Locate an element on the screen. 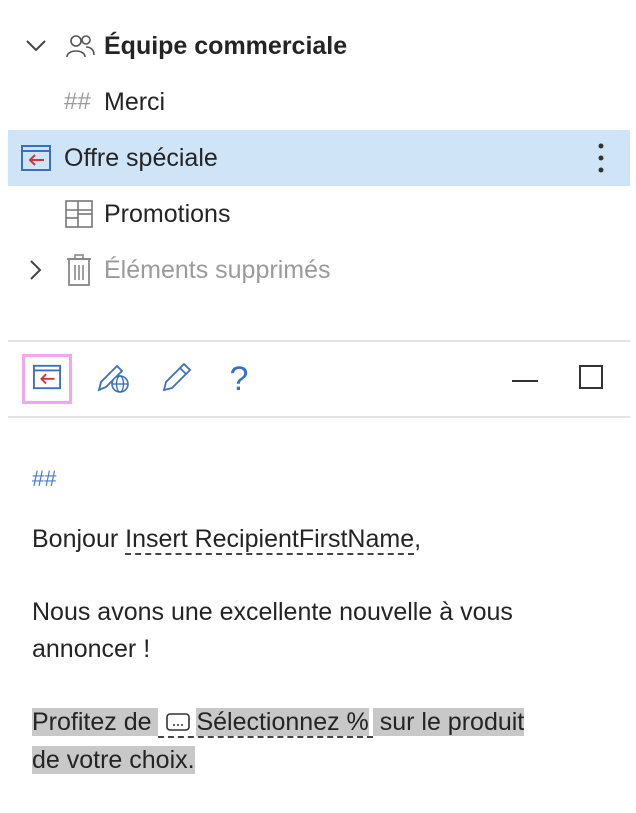 This screenshot has width=636, height=813. edit-button is located at coordinates (177, 379).